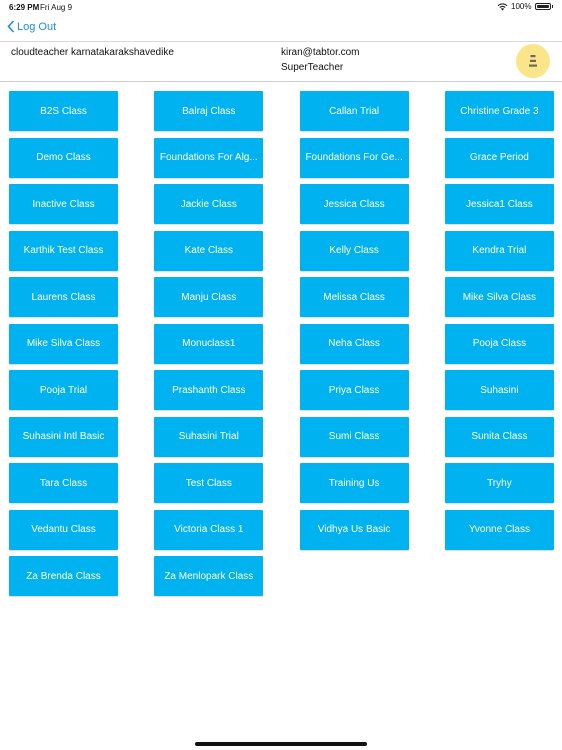 This screenshot has width=562, height=750. I want to click on class-button: Priya Class, so click(354, 390).